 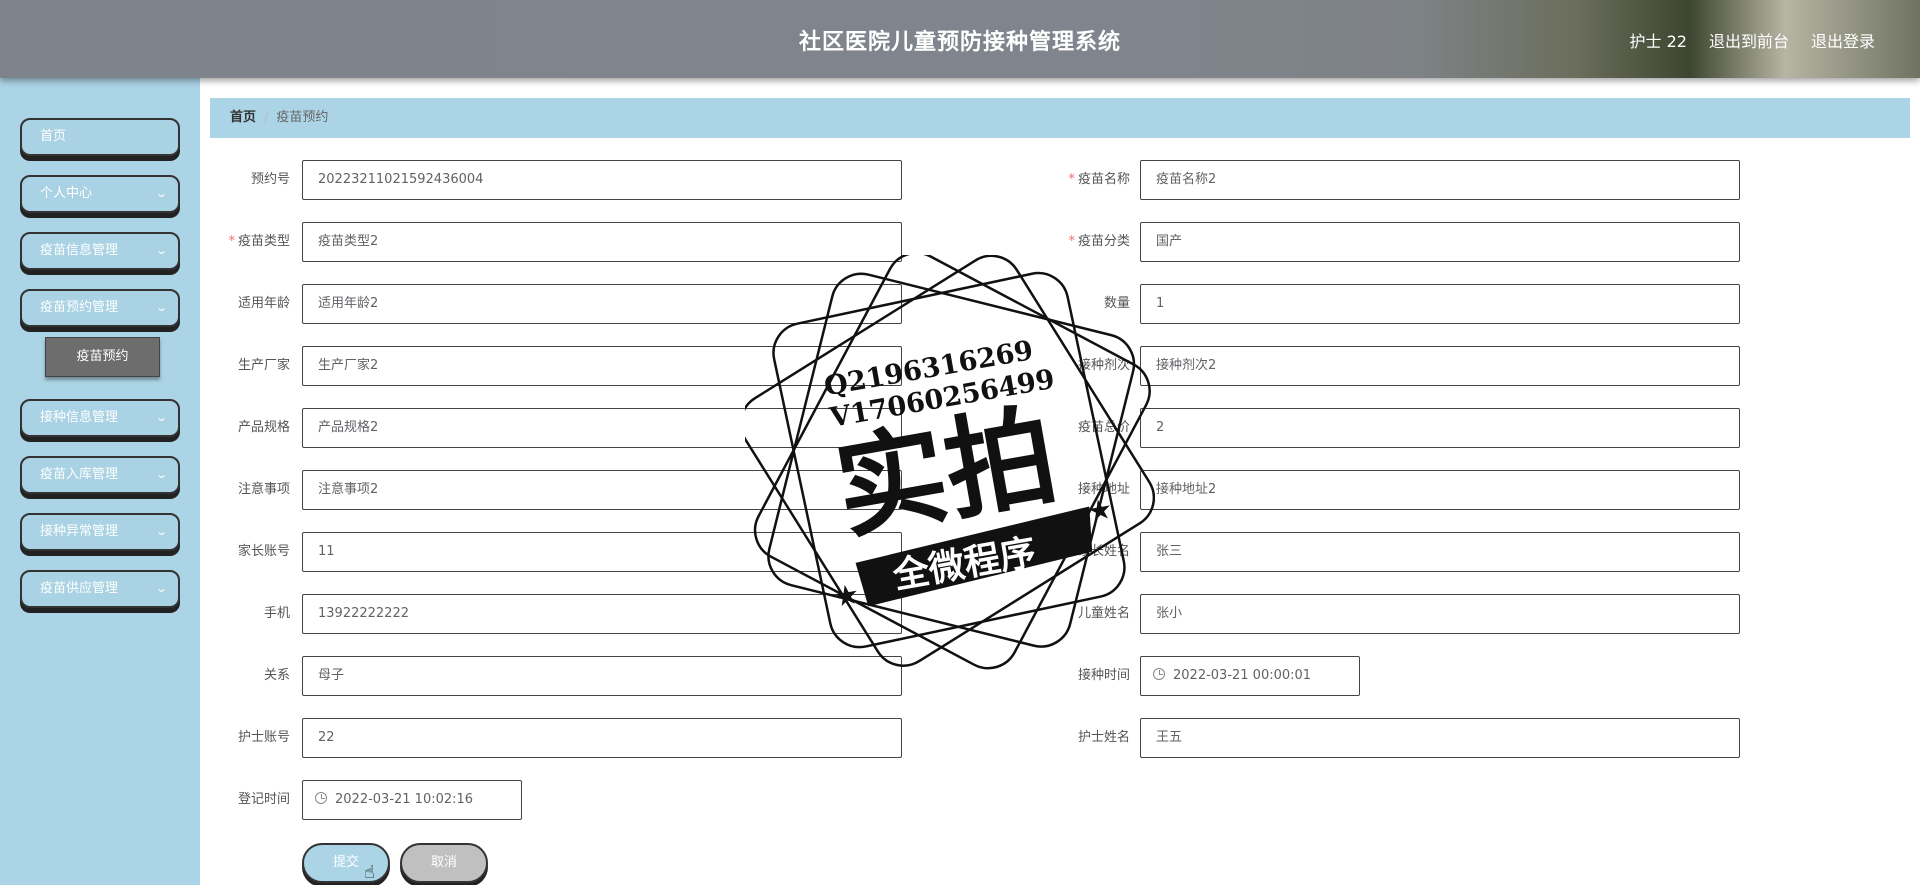 I want to click on sidebar-item-label: 首页, so click(x=53, y=136).